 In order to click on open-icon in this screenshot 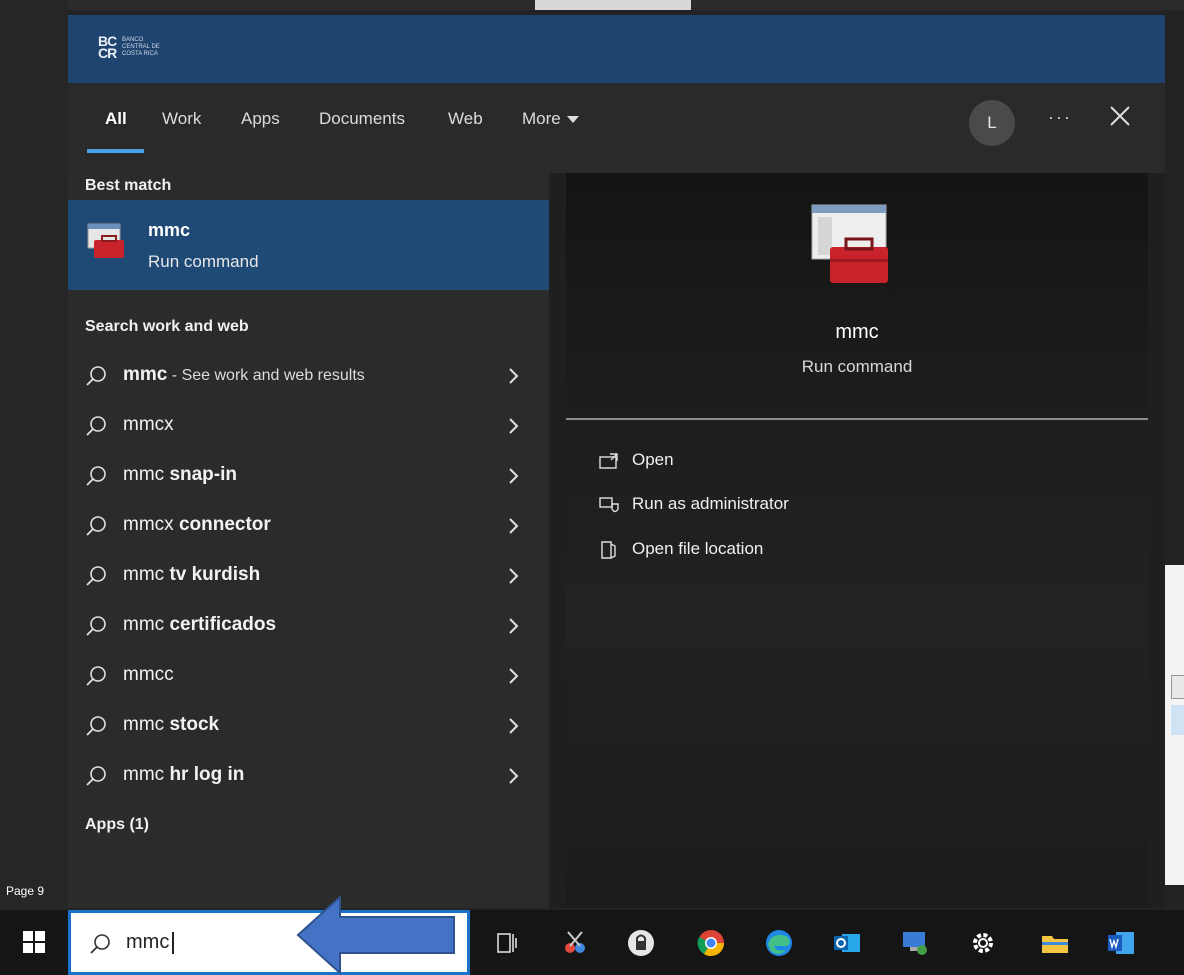, I will do `click(608, 460)`.